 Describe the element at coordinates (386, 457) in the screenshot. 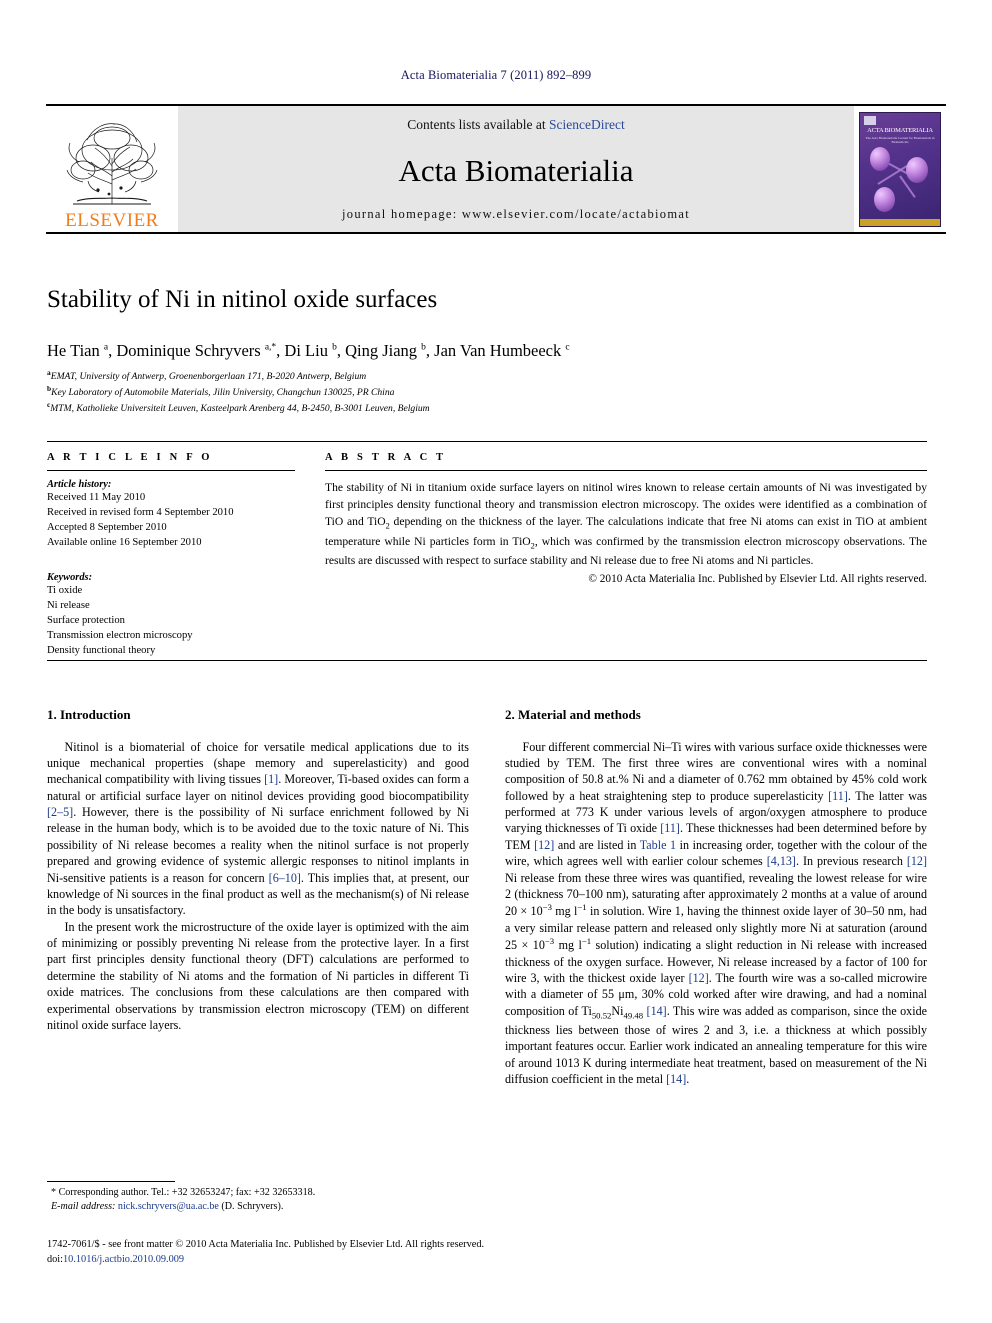

I see `abstract-heading: A B S T R A C T` at that location.